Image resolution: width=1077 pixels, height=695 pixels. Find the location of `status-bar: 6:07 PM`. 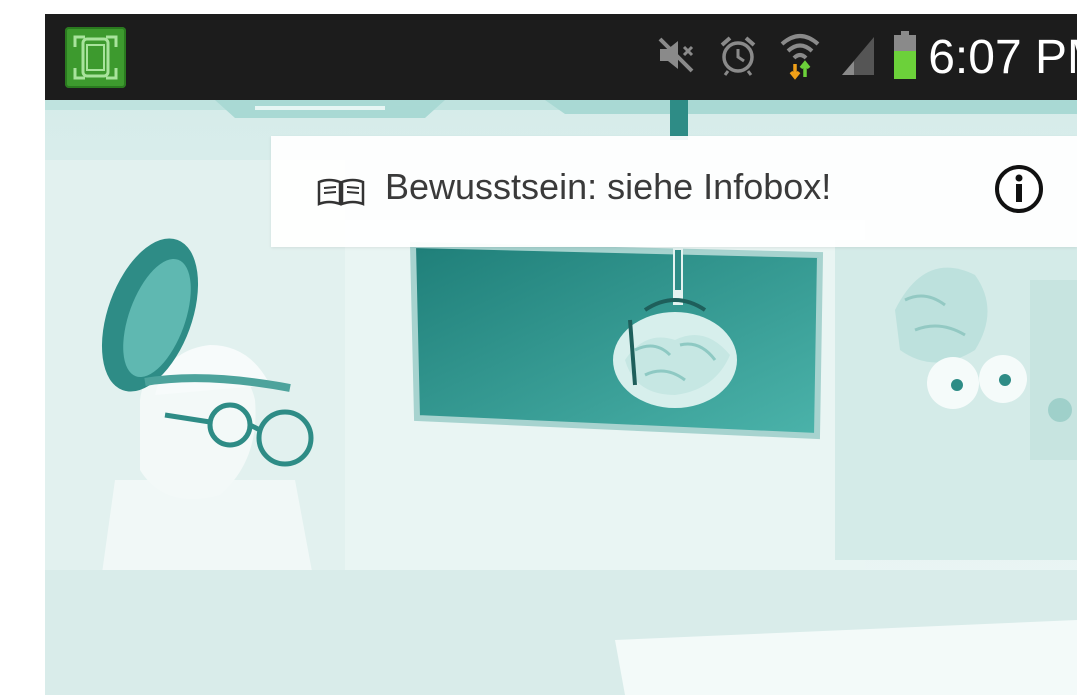

status-bar: 6:07 PM is located at coordinates (561, 57).